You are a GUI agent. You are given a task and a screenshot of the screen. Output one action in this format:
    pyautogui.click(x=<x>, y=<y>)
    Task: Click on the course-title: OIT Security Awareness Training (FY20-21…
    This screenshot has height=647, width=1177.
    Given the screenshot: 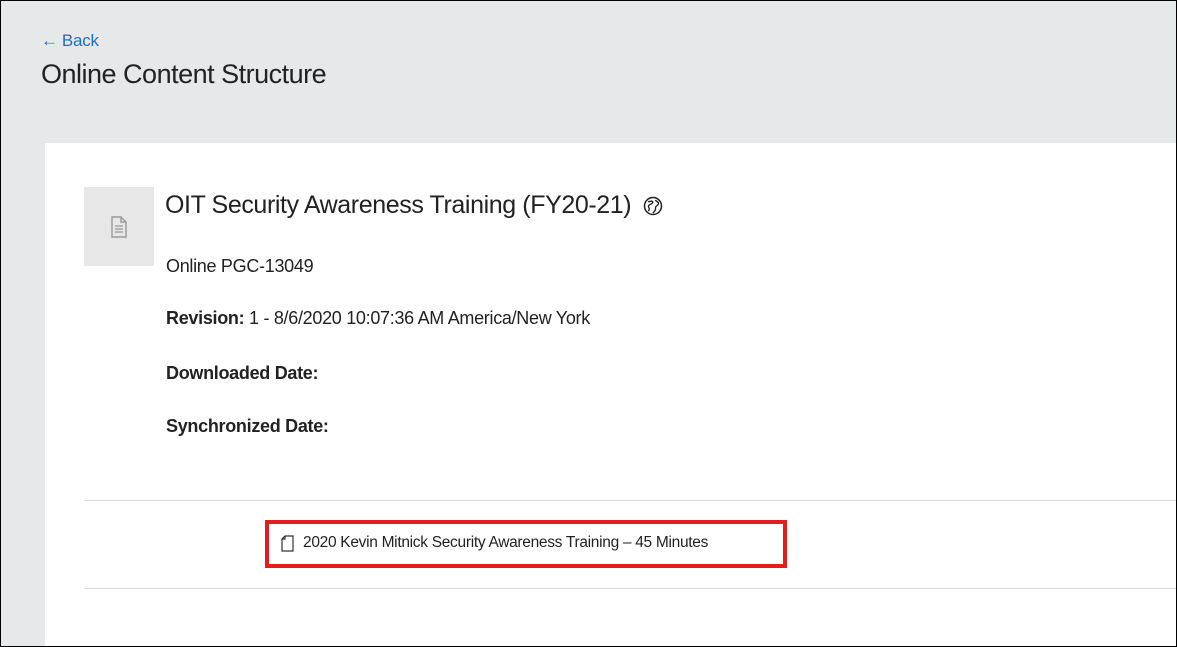 What is the action you would take?
    pyautogui.click(x=414, y=205)
    